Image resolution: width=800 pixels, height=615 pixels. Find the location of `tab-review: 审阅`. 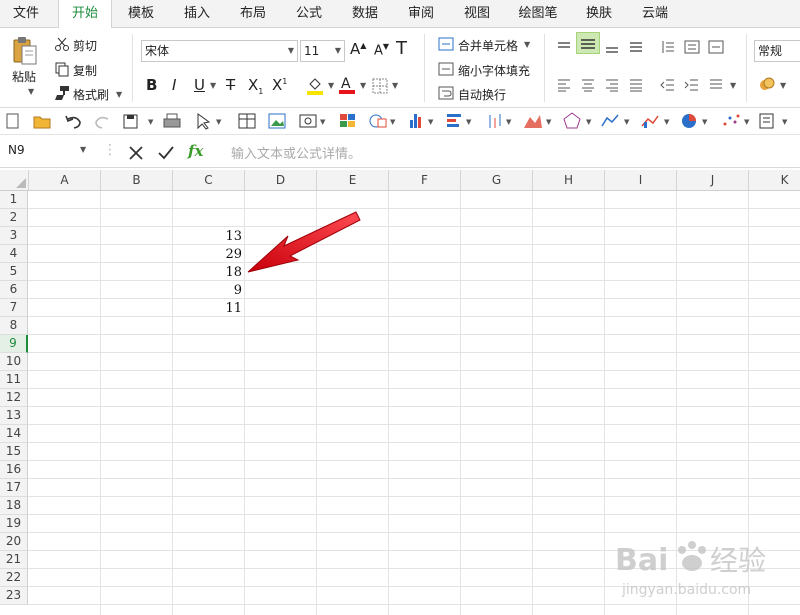

tab-review: 审阅 is located at coordinates (421, 14).